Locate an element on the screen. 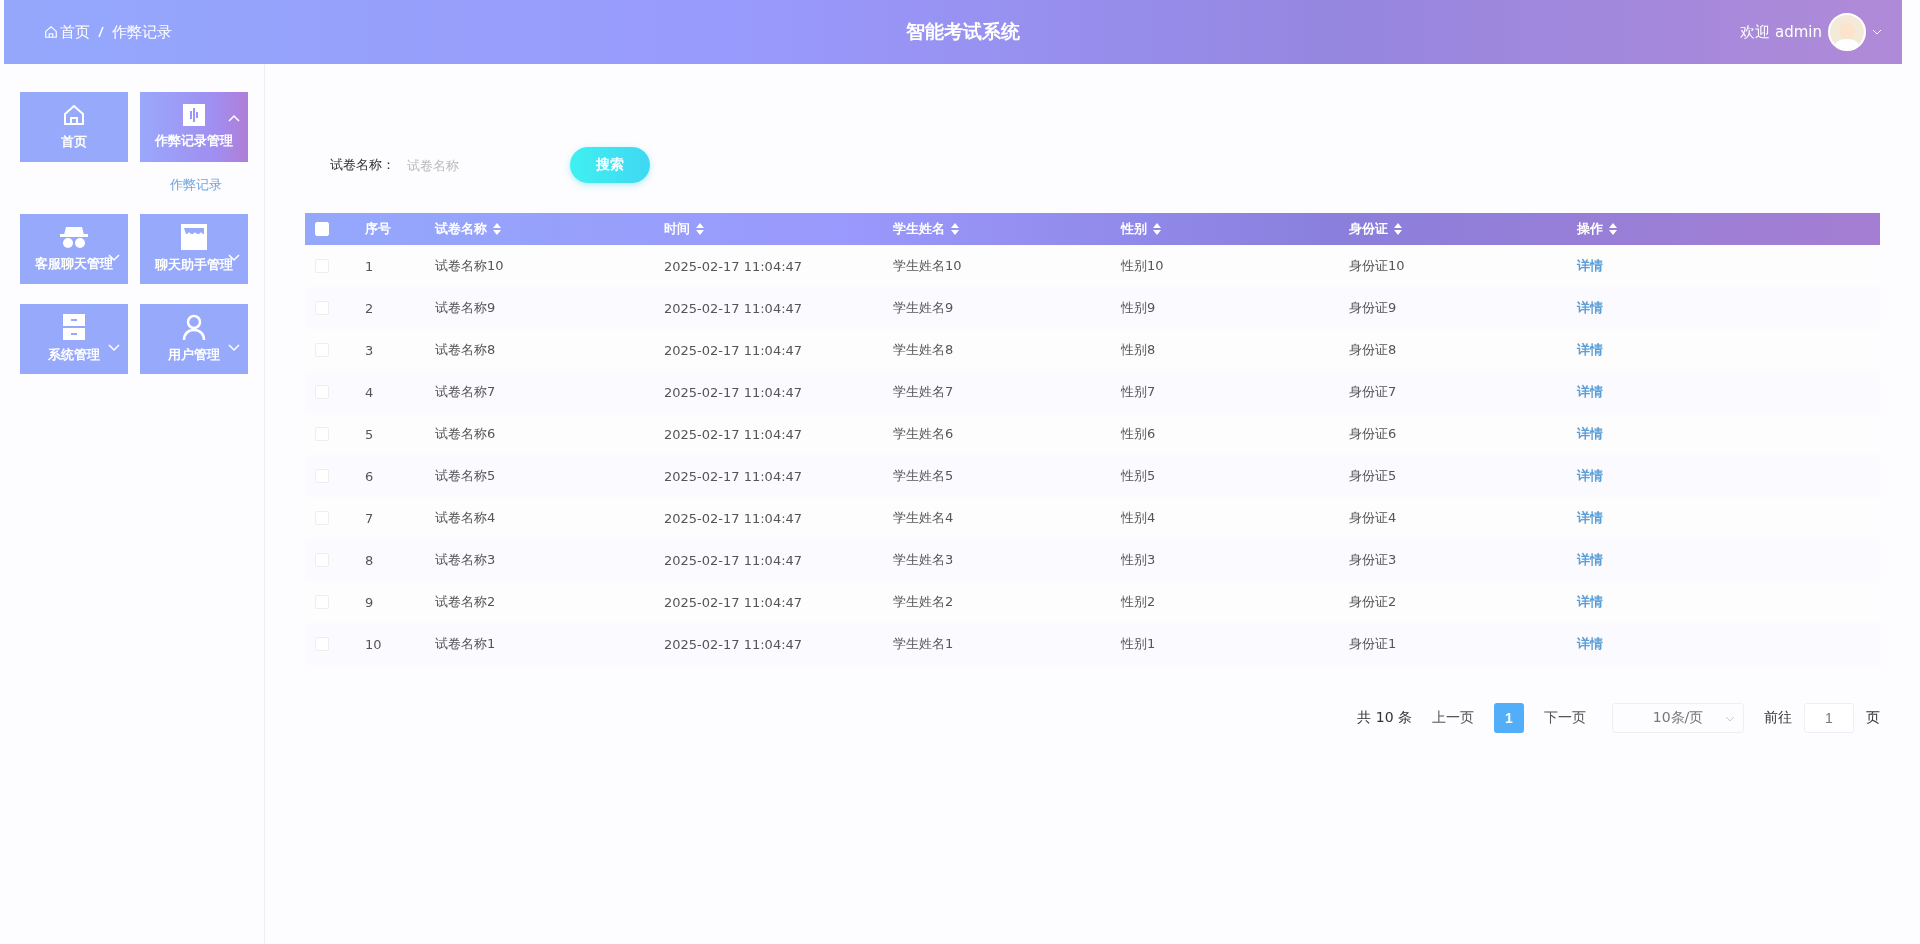  breadcrumb-link: 首页 is located at coordinates (67, 32).